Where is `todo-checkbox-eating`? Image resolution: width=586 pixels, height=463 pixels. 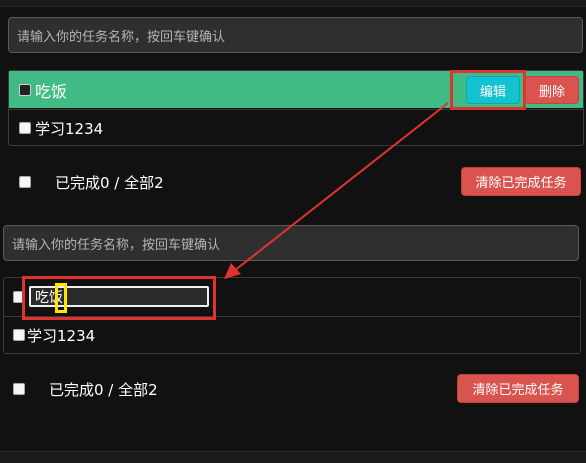 todo-checkbox-eating is located at coordinates (25, 89).